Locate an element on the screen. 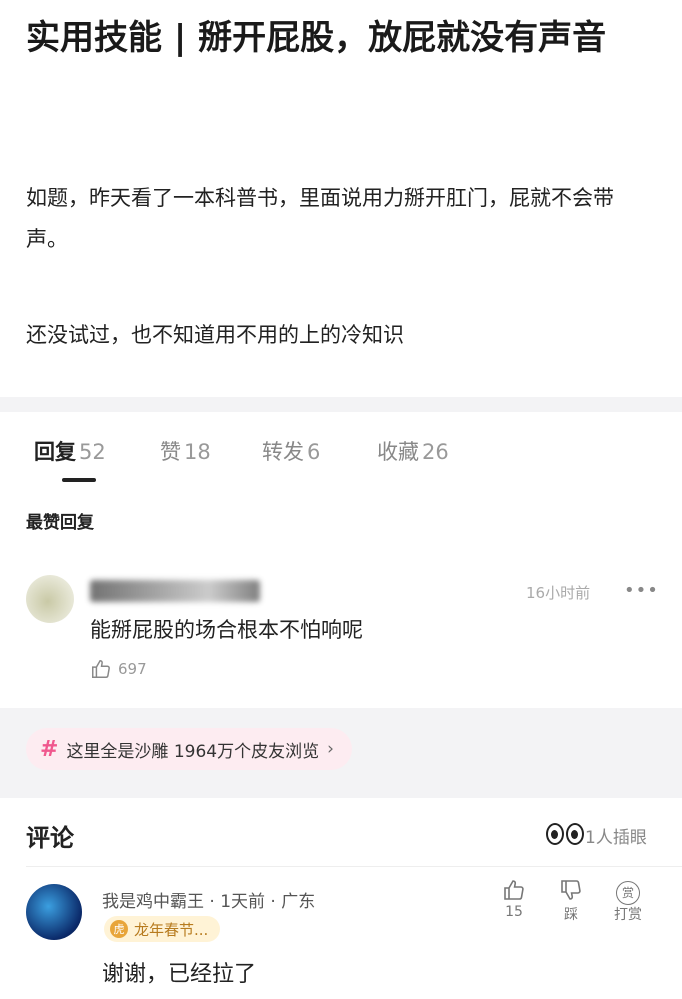 The width and height of the screenshot is (682, 999). topic-pill: # 这里全是沙雕 1964万个皮友浏览 › is located at coordinates (189, 749).